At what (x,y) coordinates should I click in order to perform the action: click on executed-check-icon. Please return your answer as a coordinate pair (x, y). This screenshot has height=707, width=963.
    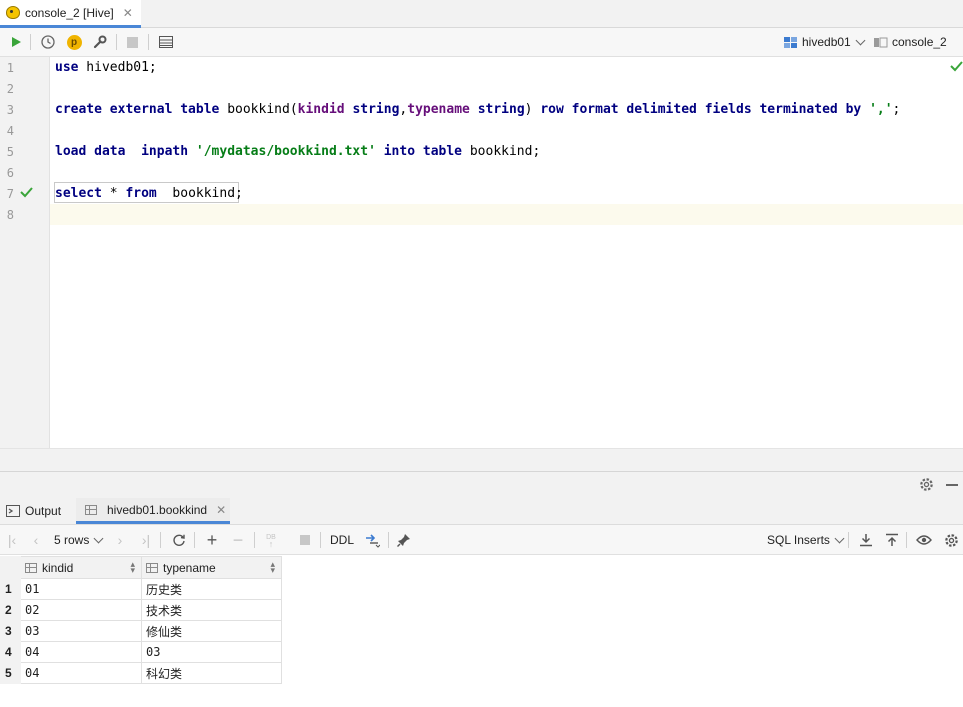
    Looking at the image, I should click on (26, 193).